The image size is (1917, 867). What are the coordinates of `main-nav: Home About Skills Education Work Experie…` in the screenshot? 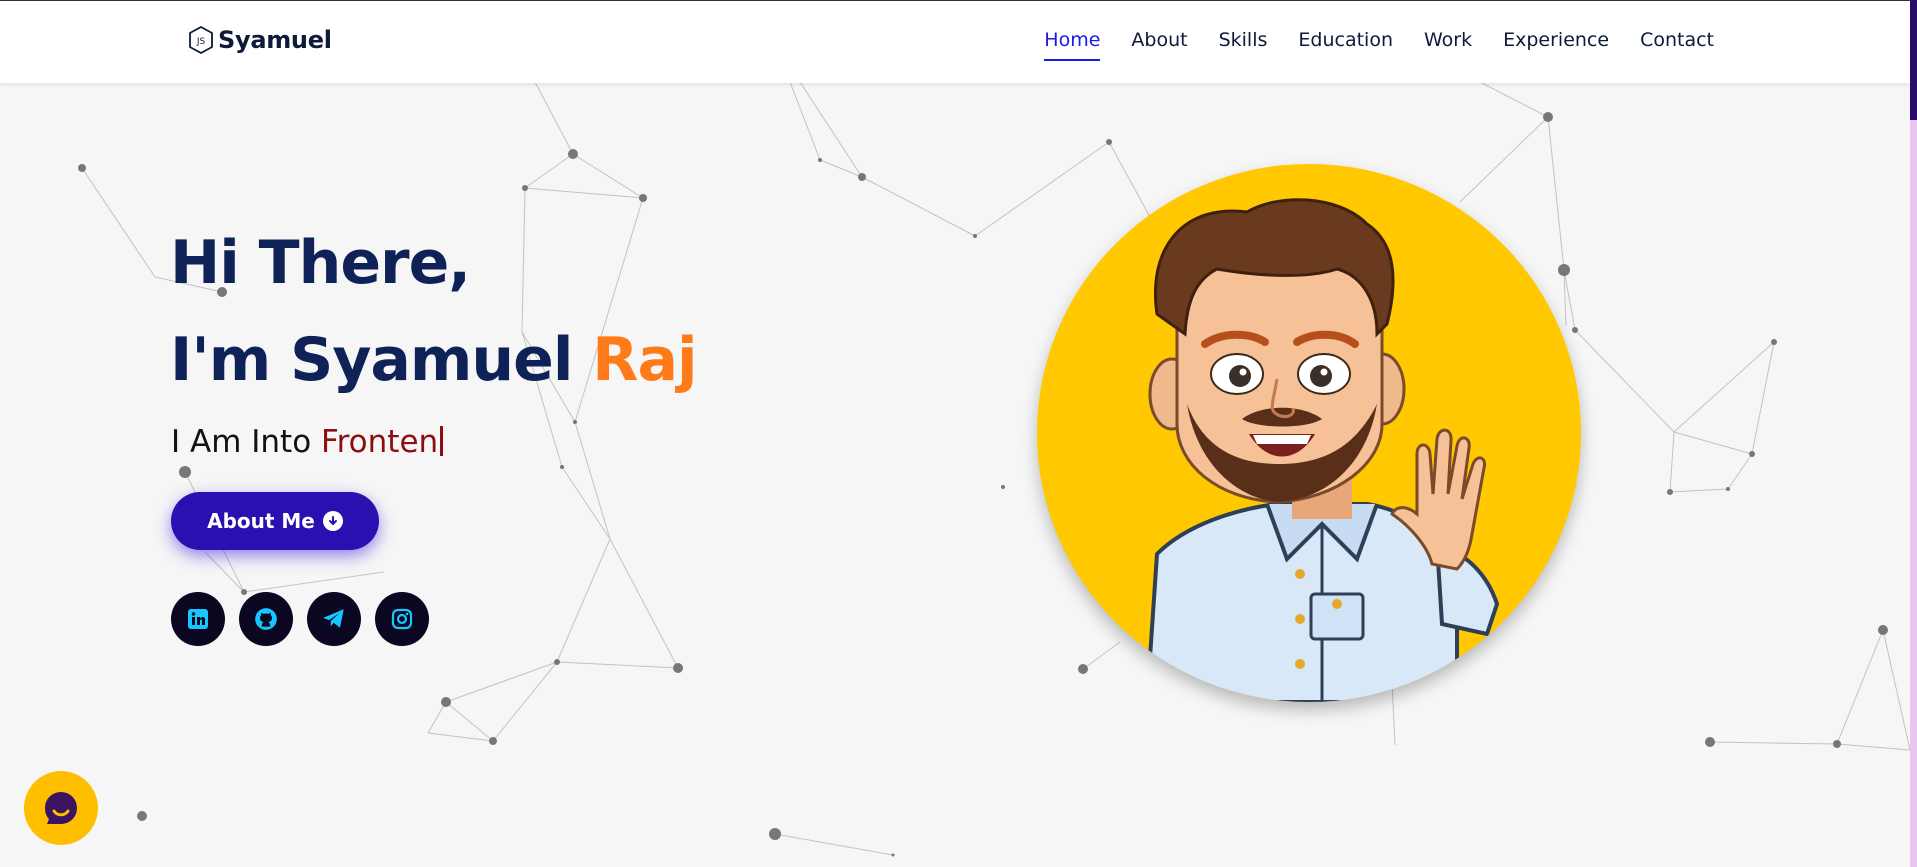 It's located at (1379, 42).